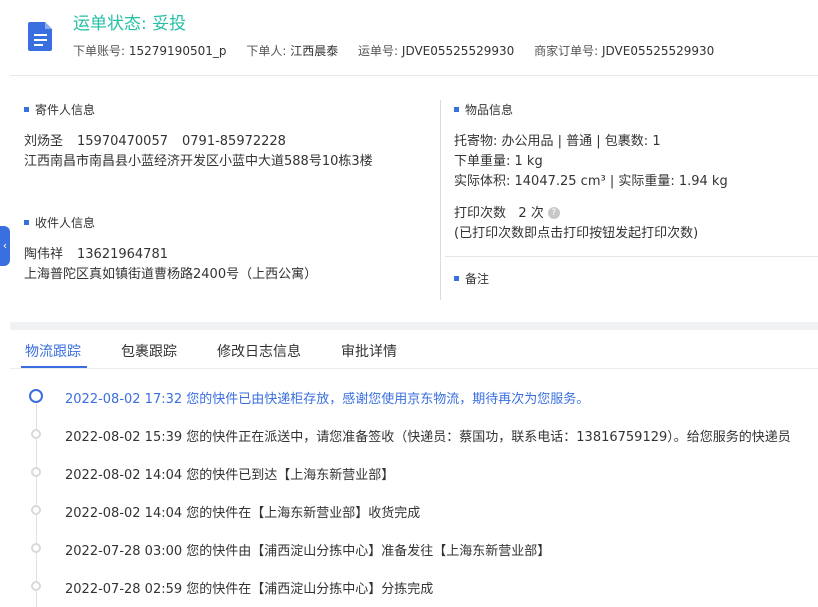  What do you see at coordinates (36, 396) in the screenshot?
I see `timeline-dot-current` at bounding box center [36, 396].